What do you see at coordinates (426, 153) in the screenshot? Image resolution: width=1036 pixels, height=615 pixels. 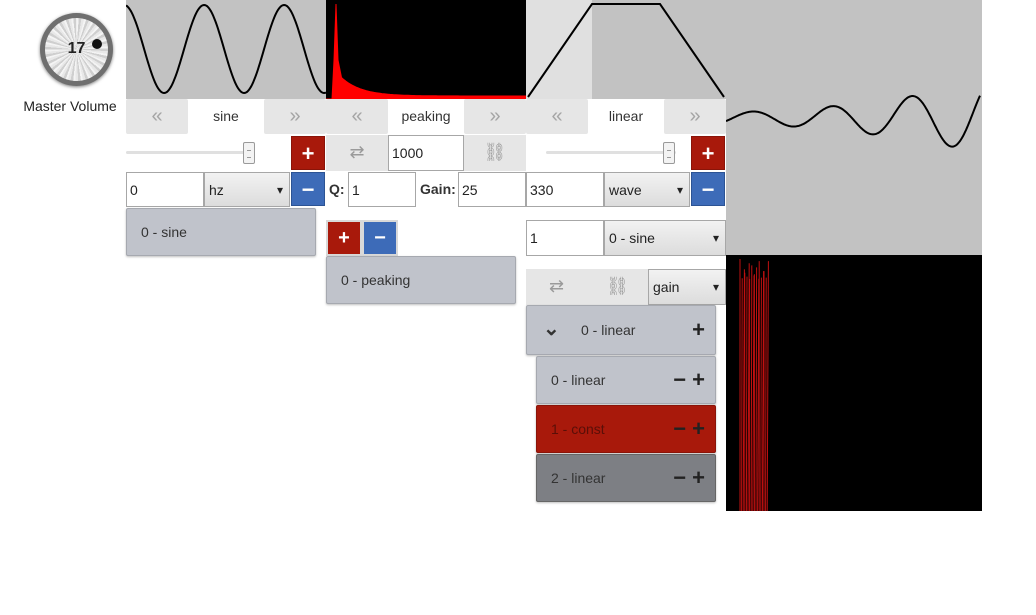 I see `filter-frequency-input: 1000` at bounding box center [426, 153].